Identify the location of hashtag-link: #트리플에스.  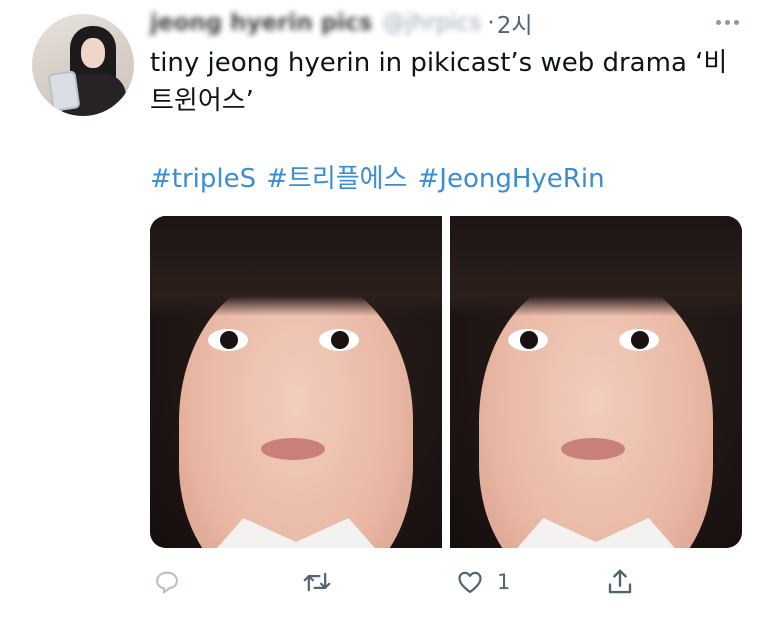
(336, 179).